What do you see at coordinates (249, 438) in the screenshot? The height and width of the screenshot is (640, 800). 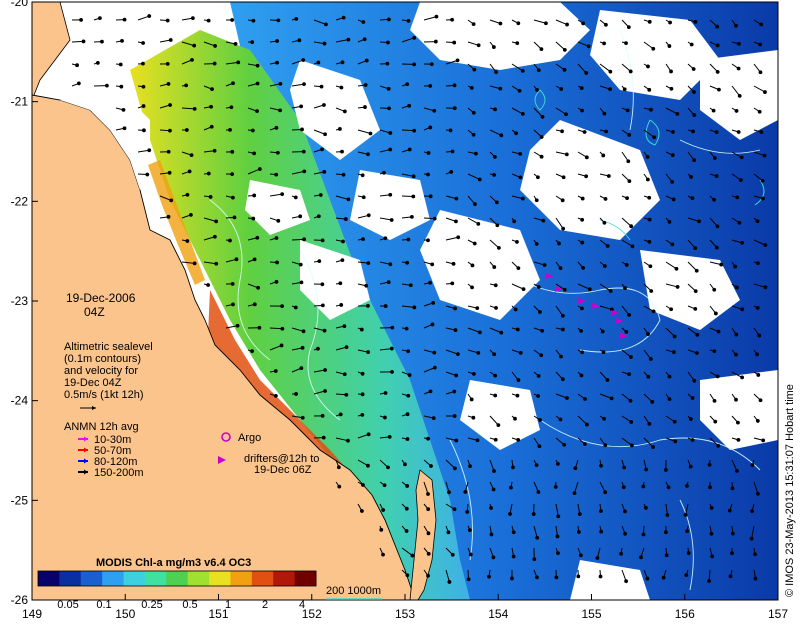 I see `argo-label: Argo` at bounding box center [249, 438].